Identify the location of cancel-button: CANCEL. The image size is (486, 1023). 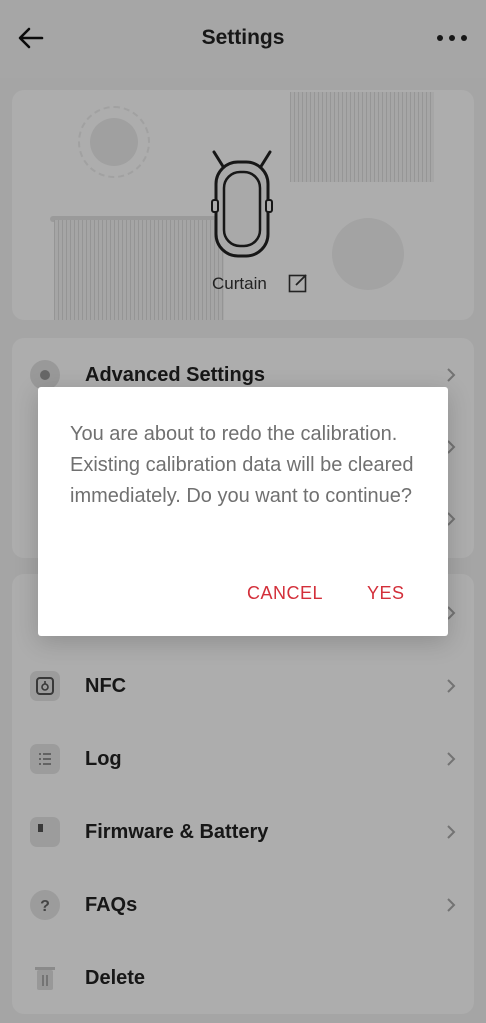
(285, 593).